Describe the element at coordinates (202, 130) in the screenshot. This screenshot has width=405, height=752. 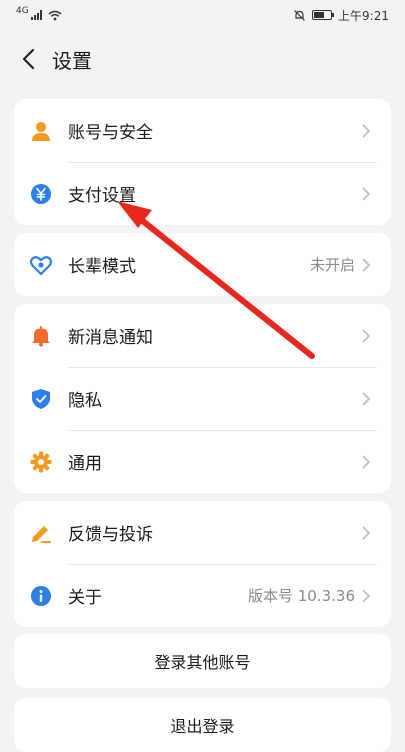
I see `settings-item-account-security: 账号与安全` at that location.